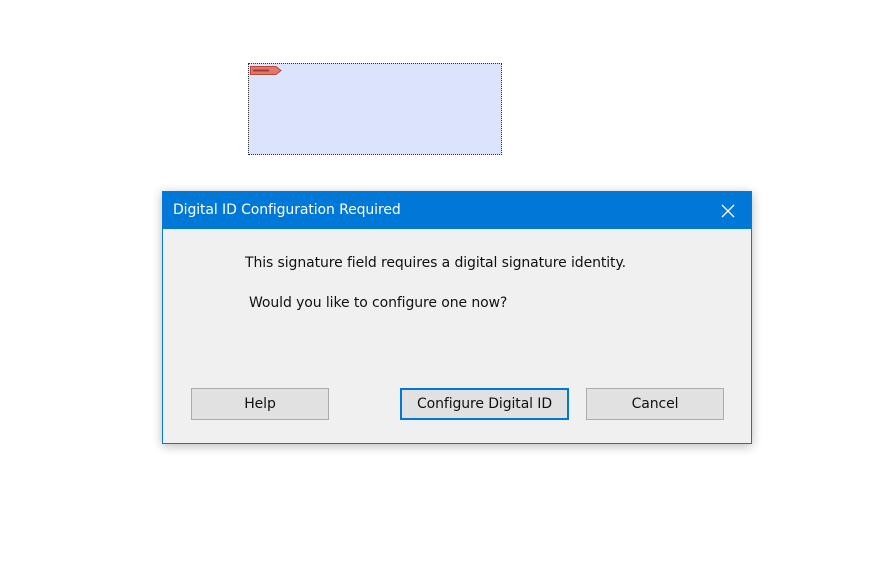  What do you see at coordinates (655, 404) in the screenshot?
I see `cancel-button: Cancel` at bounding box center [655, 404].